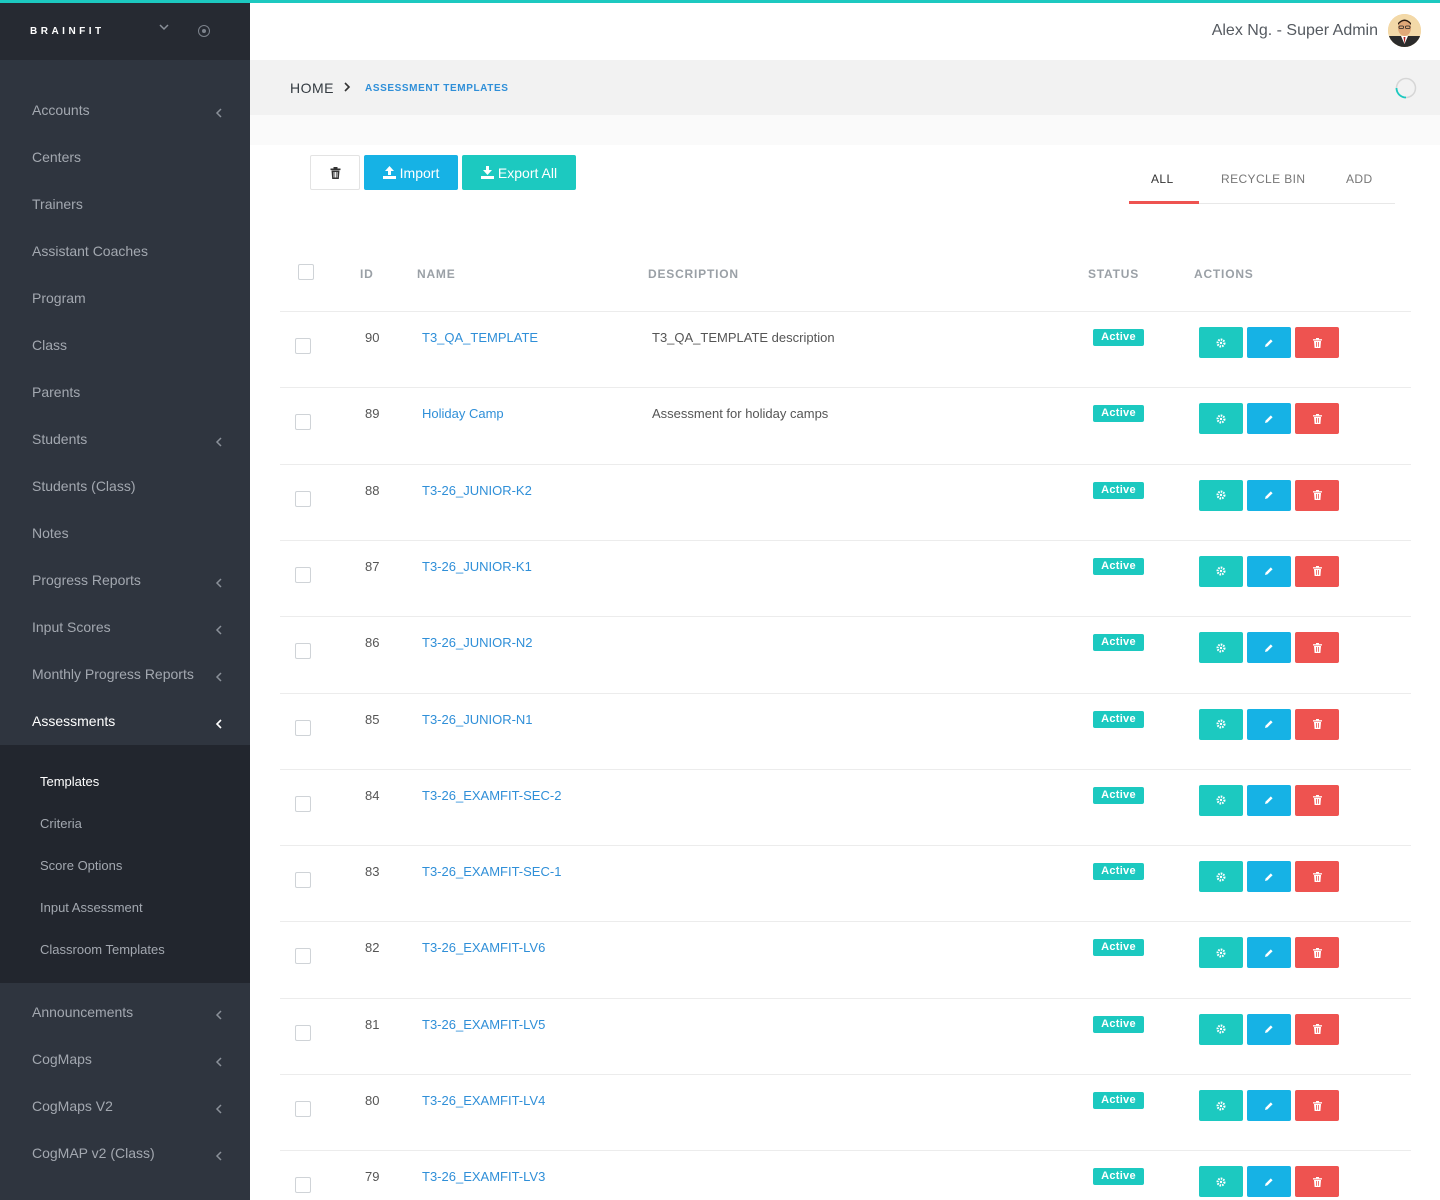 The image size is (1440, 1200). What do you see at coordinates (67, 31) in the screenshot?
I see `brand-logo: BRAINFIT` at bounding box center [67, 31].